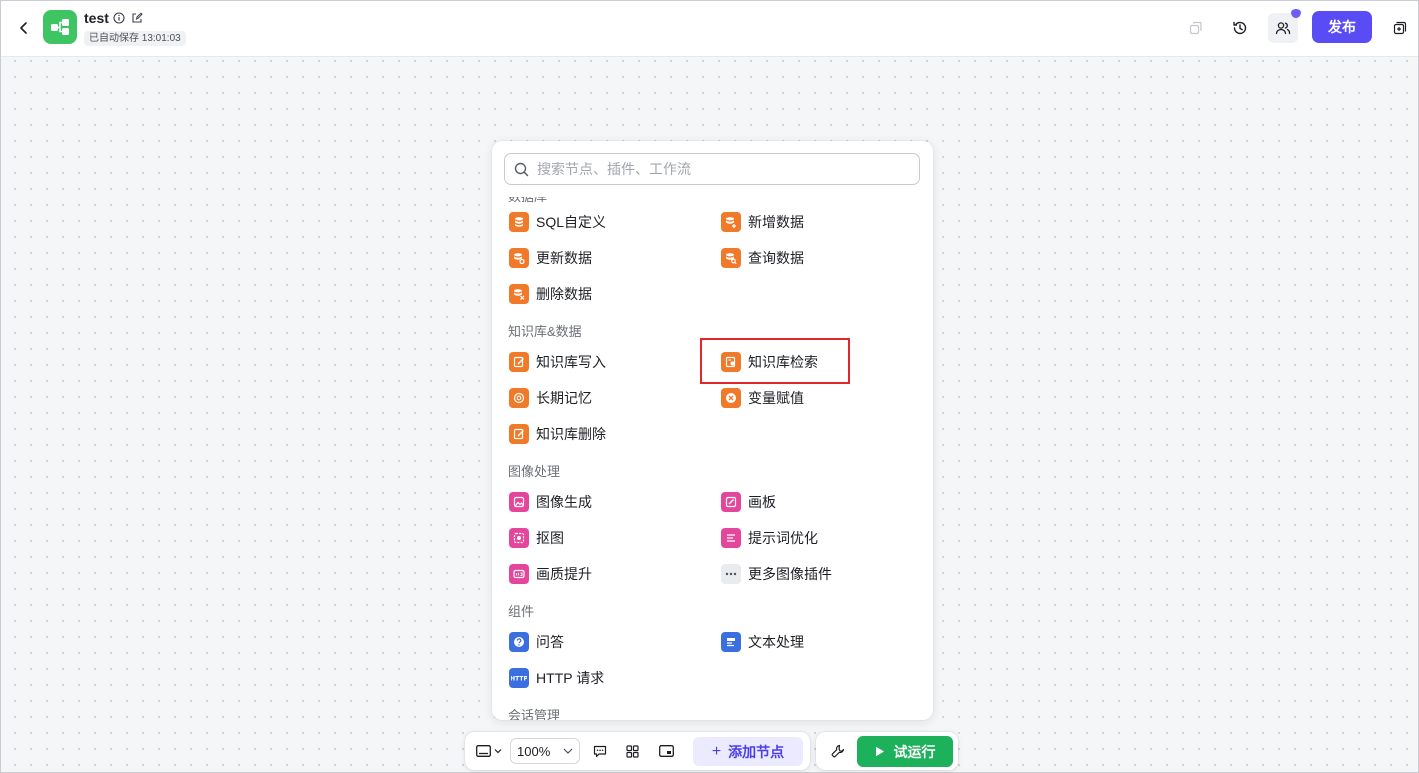  I want to click on interaction-mode-button, so click(489, 751).